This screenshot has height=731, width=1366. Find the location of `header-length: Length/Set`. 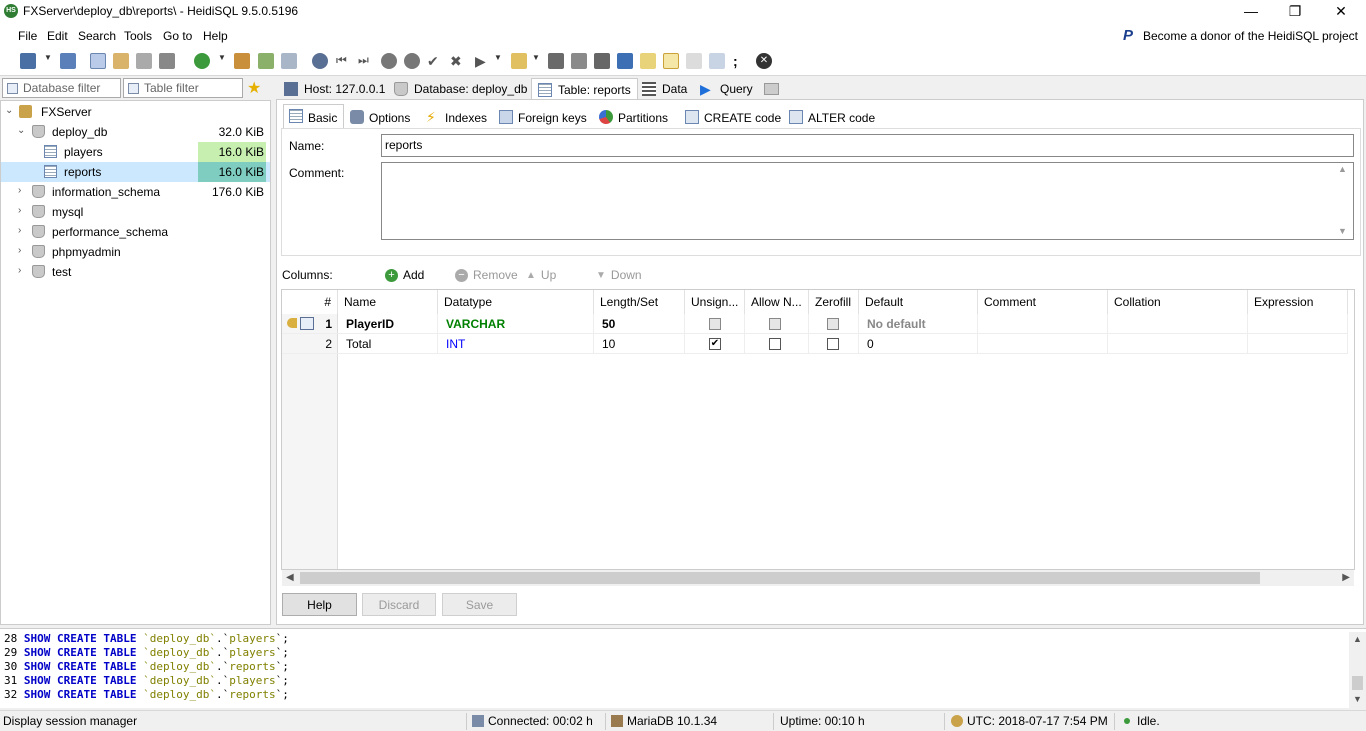

header-length: Length/Set is located at coordinates (639, 302).